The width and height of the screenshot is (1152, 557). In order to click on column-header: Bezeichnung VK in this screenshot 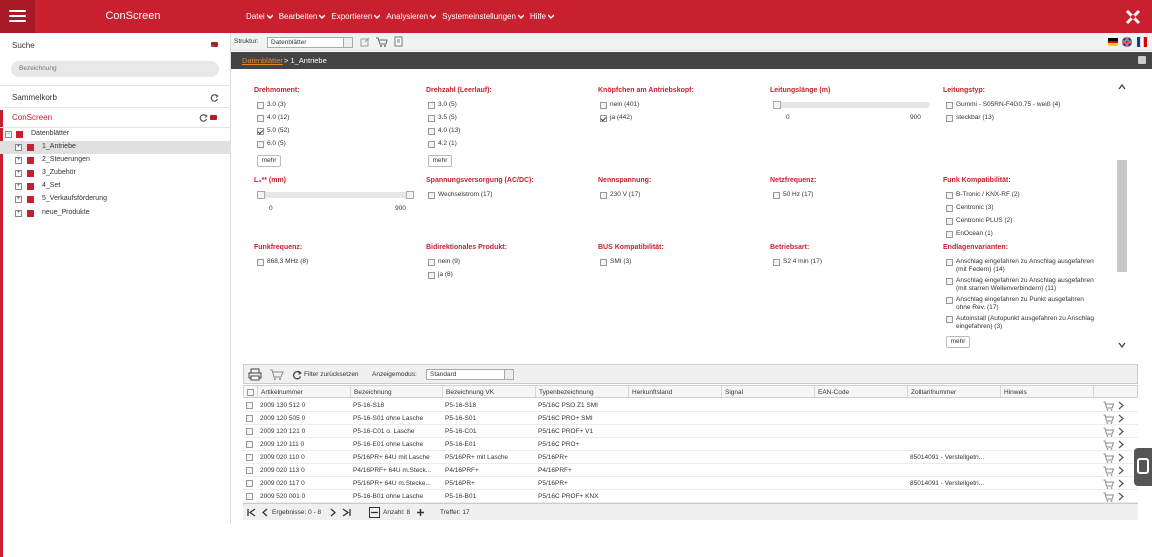, I will do `click(470, 392)`.